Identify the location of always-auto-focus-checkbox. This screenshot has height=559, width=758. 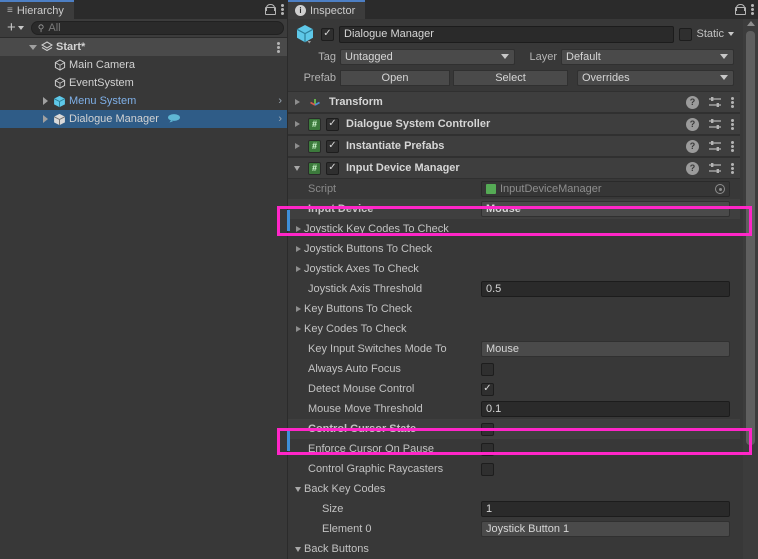
(487, 369).